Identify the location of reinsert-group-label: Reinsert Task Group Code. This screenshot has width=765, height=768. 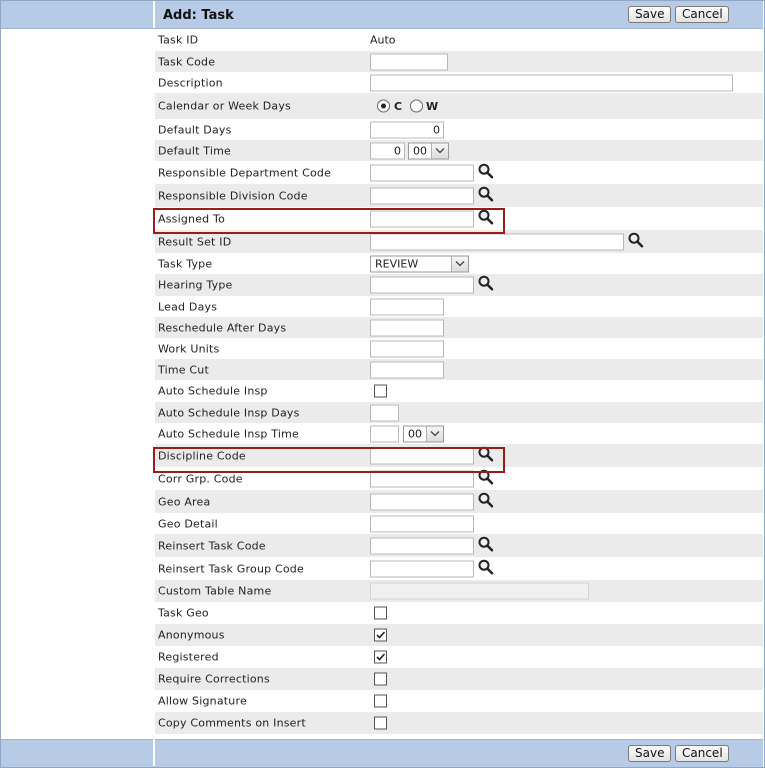
(231, 568).